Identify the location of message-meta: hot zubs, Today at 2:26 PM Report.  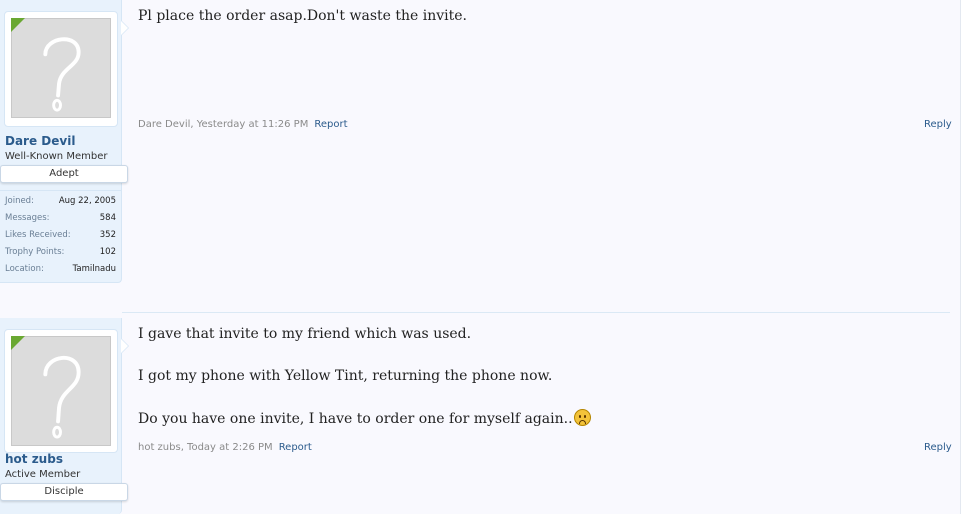
(225, 447).